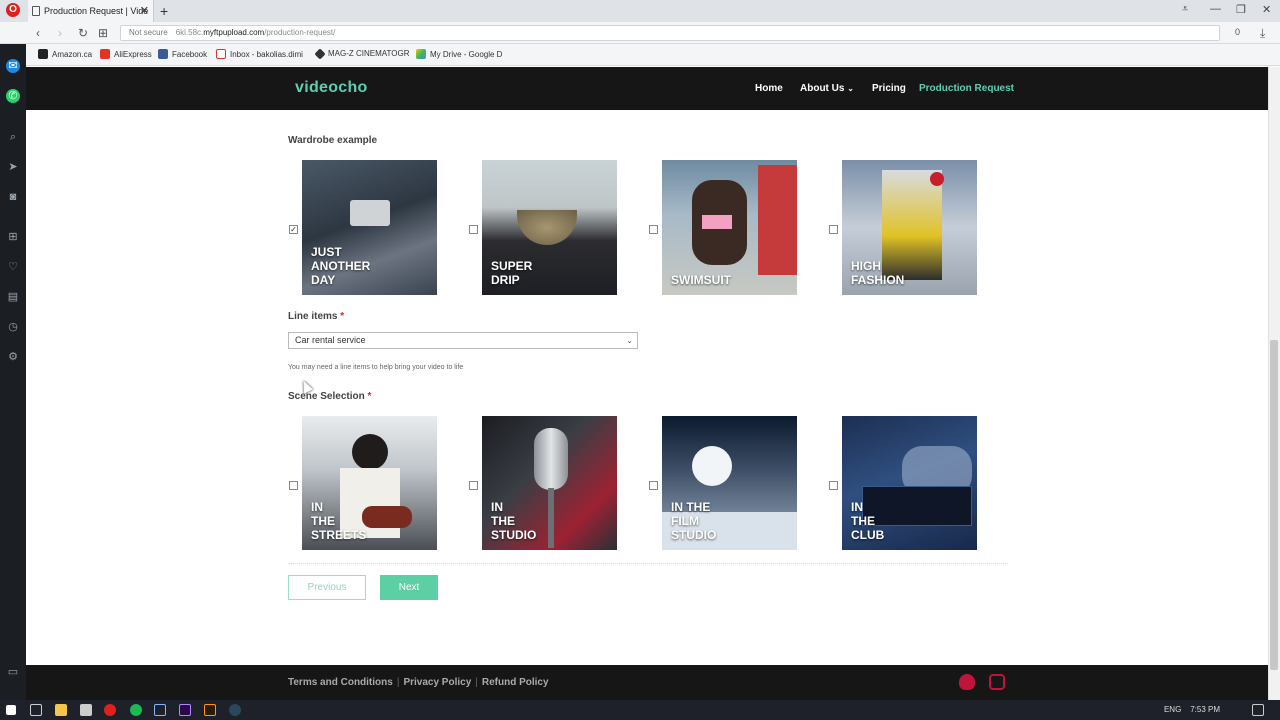 The image size is (1280, 720). I want to click on new-tab-icon: +, so click(164, 11).